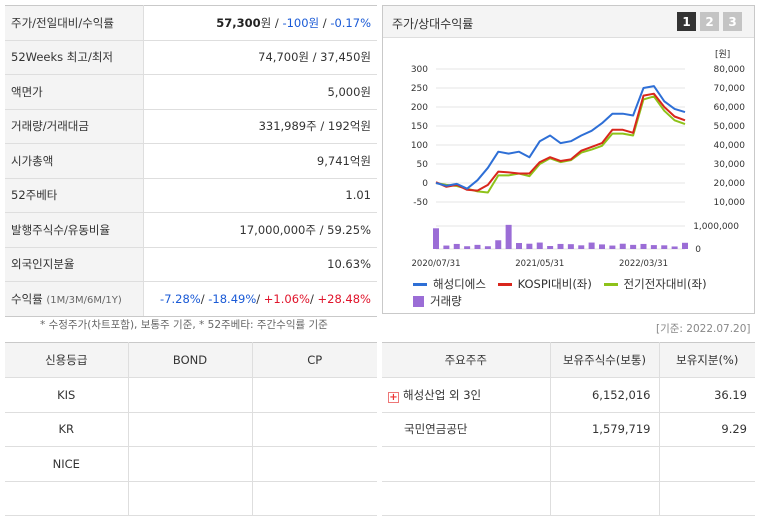 This screenshot has width=761, height=519. What do you see at coordinates (74, 126) in the screenshot?
I see `volume-label: 거래량/거래대금` at bounding box center [74, 126].